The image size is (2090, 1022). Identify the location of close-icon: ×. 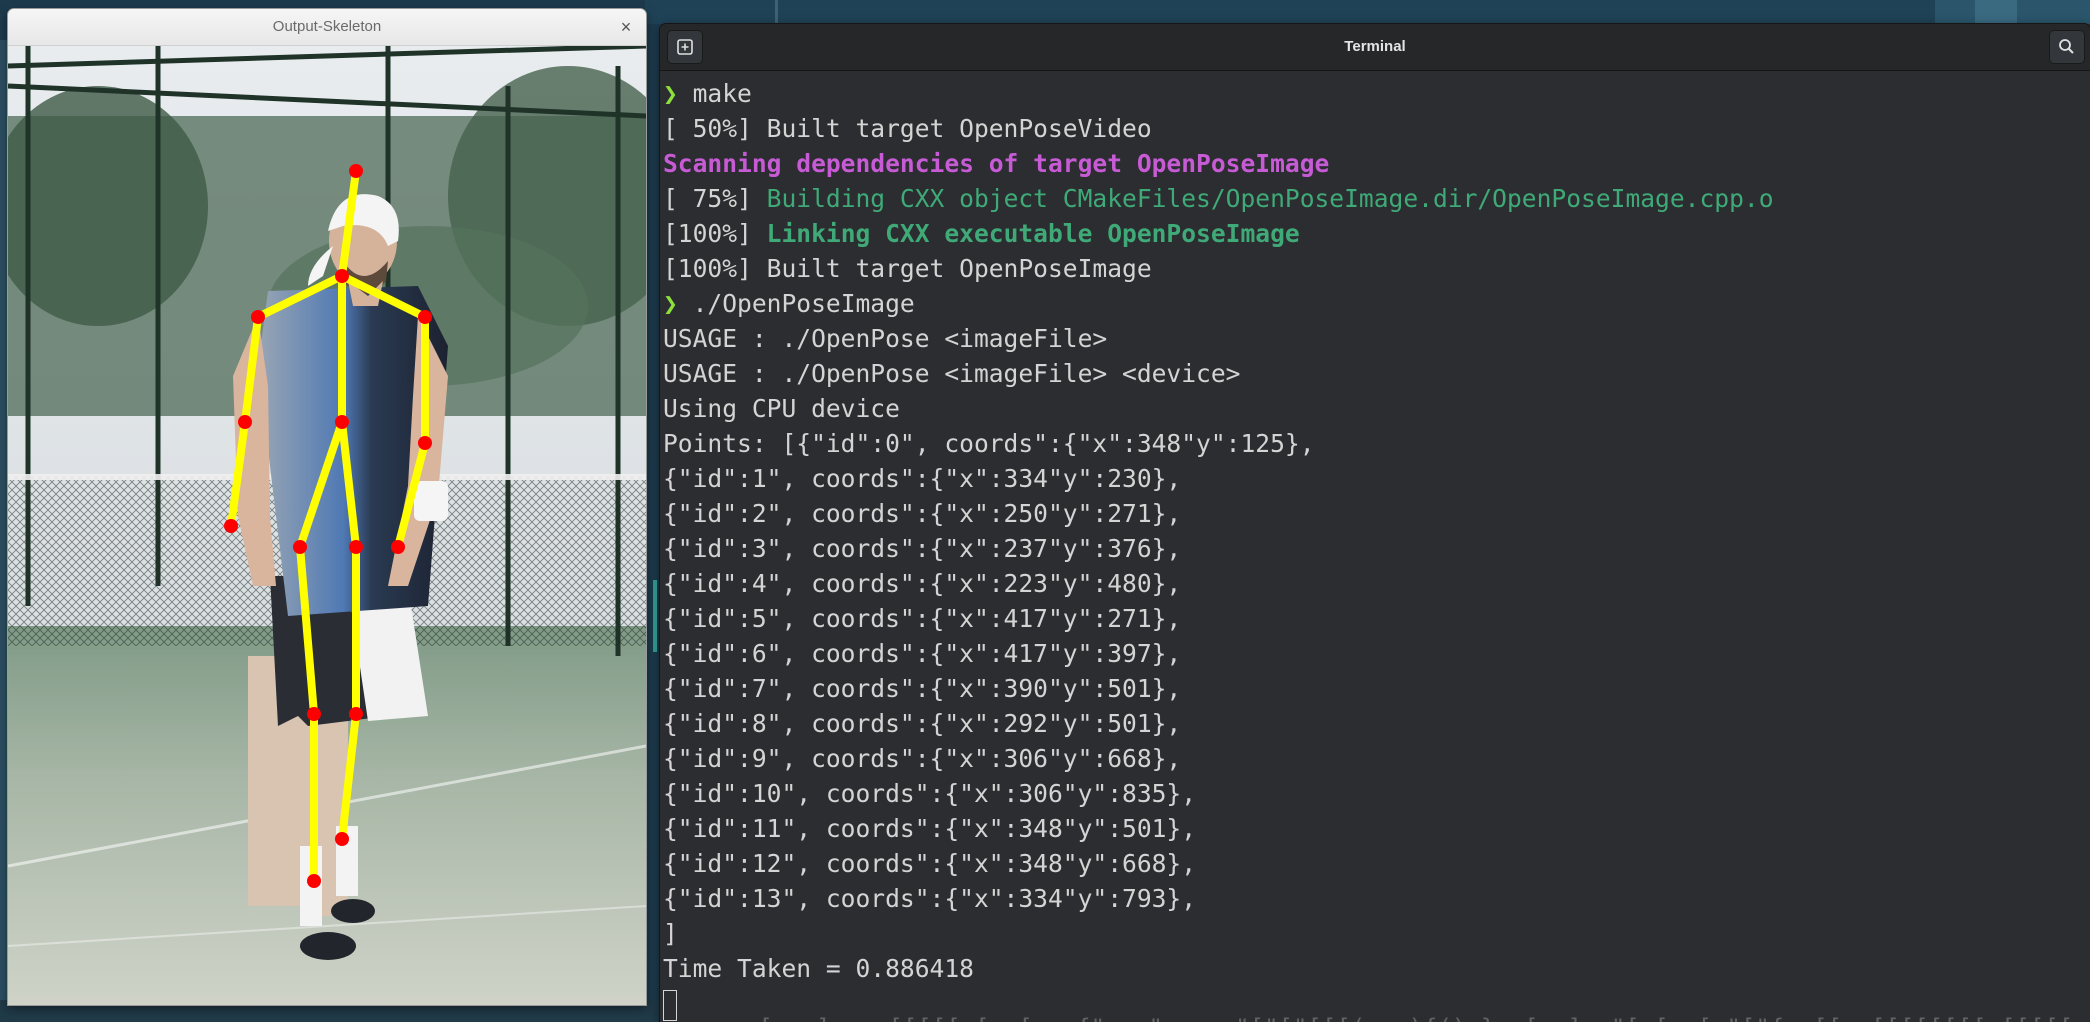
(626, 27).